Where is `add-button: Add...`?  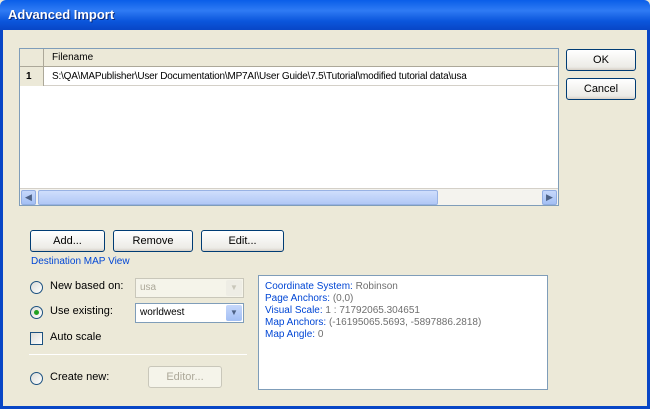
add-button: Add... is located at coordinates (67, 241).